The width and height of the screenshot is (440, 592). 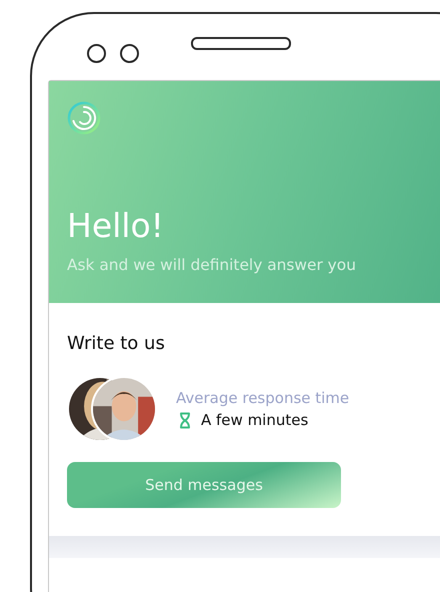 What do you see at coordinates (84, 118) in the screenshot?
I see `logo-icon` at bounding box center [84, 118].